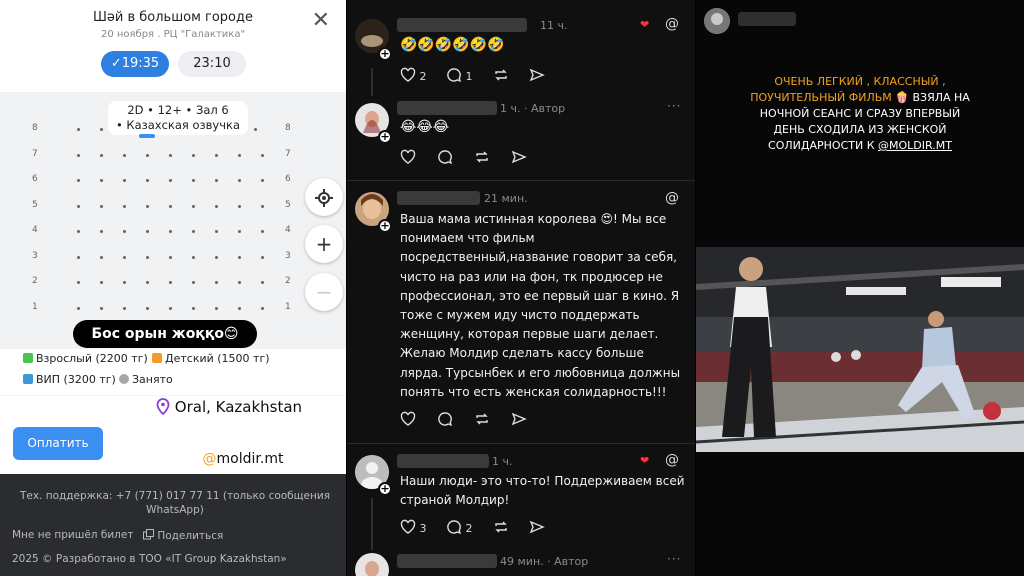  What do you see at coordinates (324, 197) in the screenshot?
I see `locate-icon` at bounding box center [324, 197].